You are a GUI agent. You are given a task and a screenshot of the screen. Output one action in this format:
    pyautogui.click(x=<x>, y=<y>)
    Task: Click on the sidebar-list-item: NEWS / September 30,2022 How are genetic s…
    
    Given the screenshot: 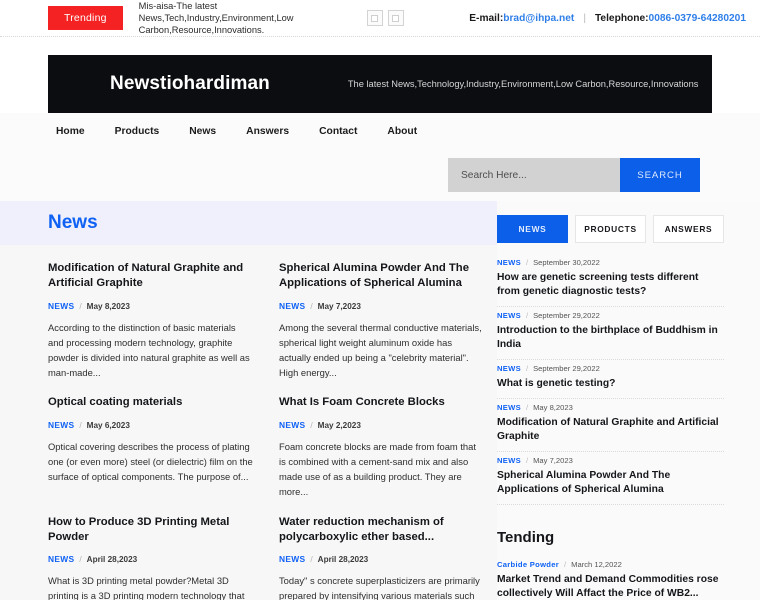 What is the action you would take?
    pyautogui.click(x=610, y=280)
    